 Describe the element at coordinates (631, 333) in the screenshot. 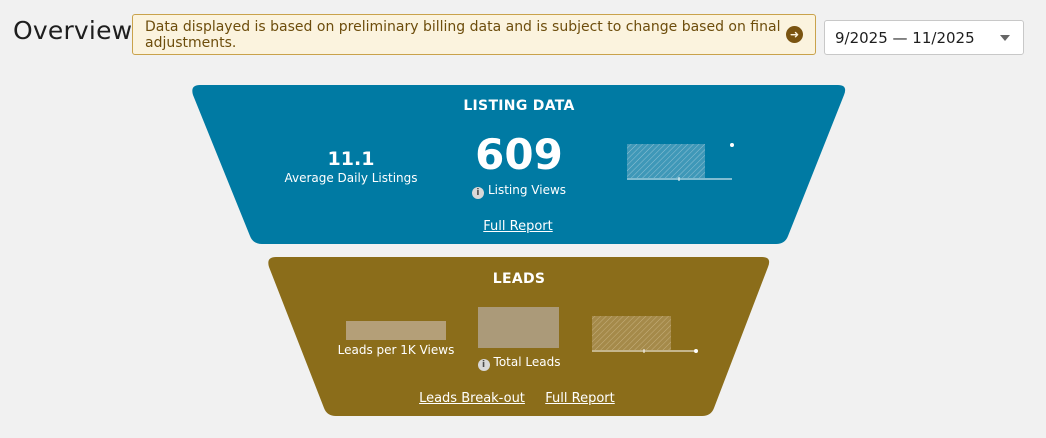

I see `leads-trend-bar` at that location.